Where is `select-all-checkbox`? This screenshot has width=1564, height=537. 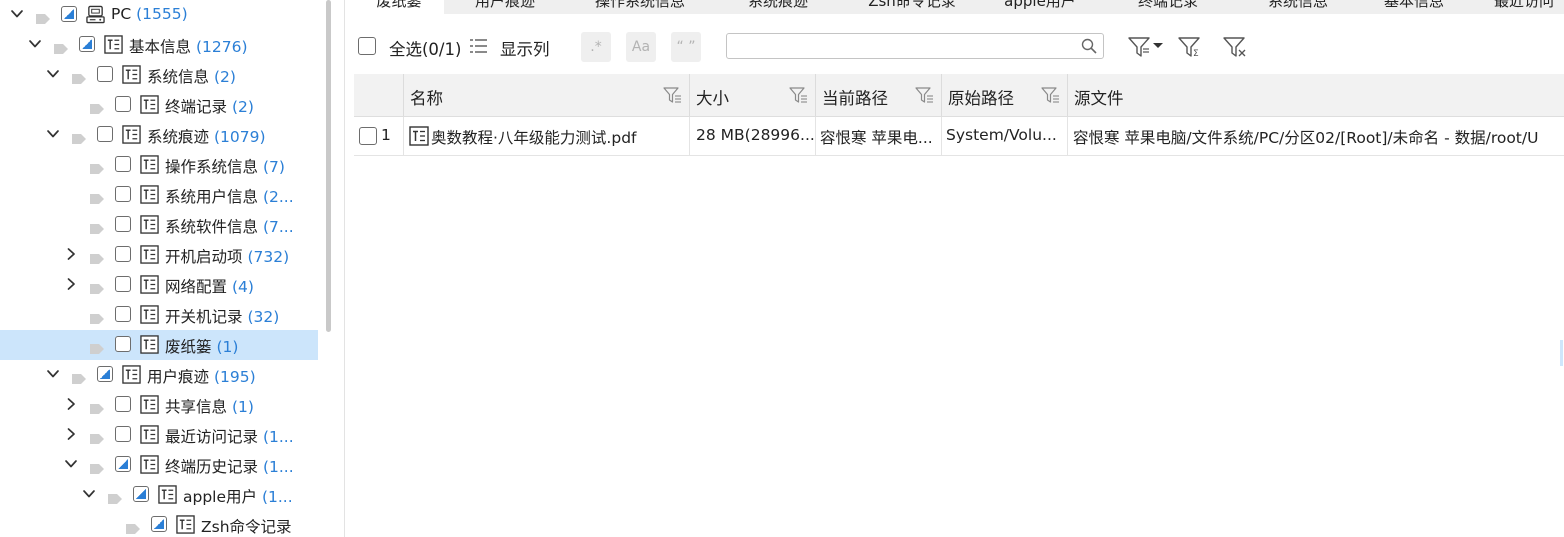 select-all-checkbox is located at coordinates (367, 46).